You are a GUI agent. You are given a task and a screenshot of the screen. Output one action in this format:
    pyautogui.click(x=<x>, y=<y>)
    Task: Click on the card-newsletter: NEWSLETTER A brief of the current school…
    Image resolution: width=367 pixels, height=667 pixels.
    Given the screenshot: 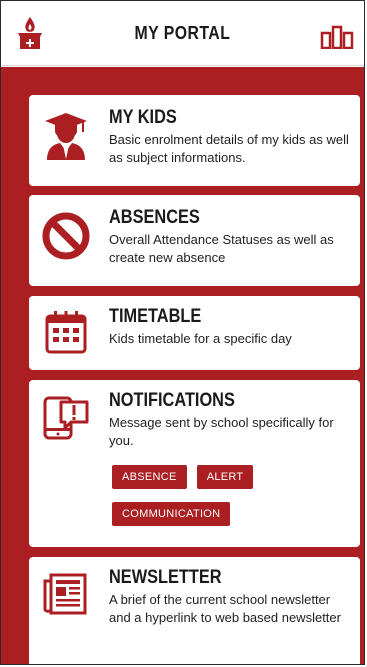 What is the action you would take?
    pyautogui.click(x=194, y=610)
    